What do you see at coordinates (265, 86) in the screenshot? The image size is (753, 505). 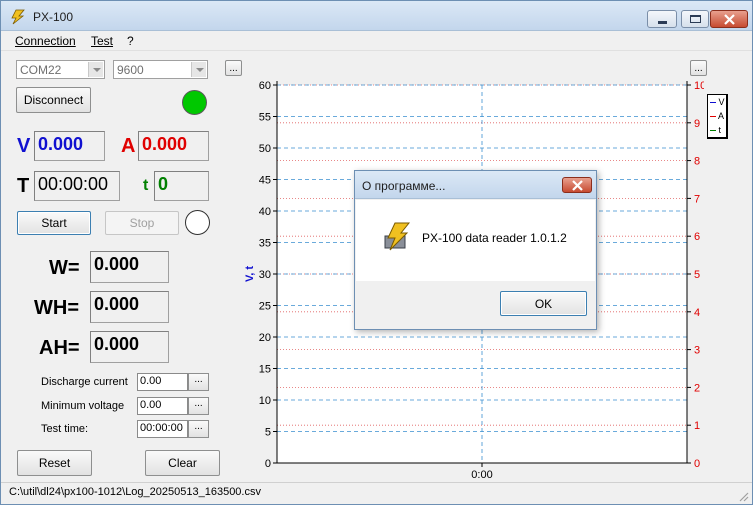 I see `left-tick-label: 60` at bounding box center [265, 86].